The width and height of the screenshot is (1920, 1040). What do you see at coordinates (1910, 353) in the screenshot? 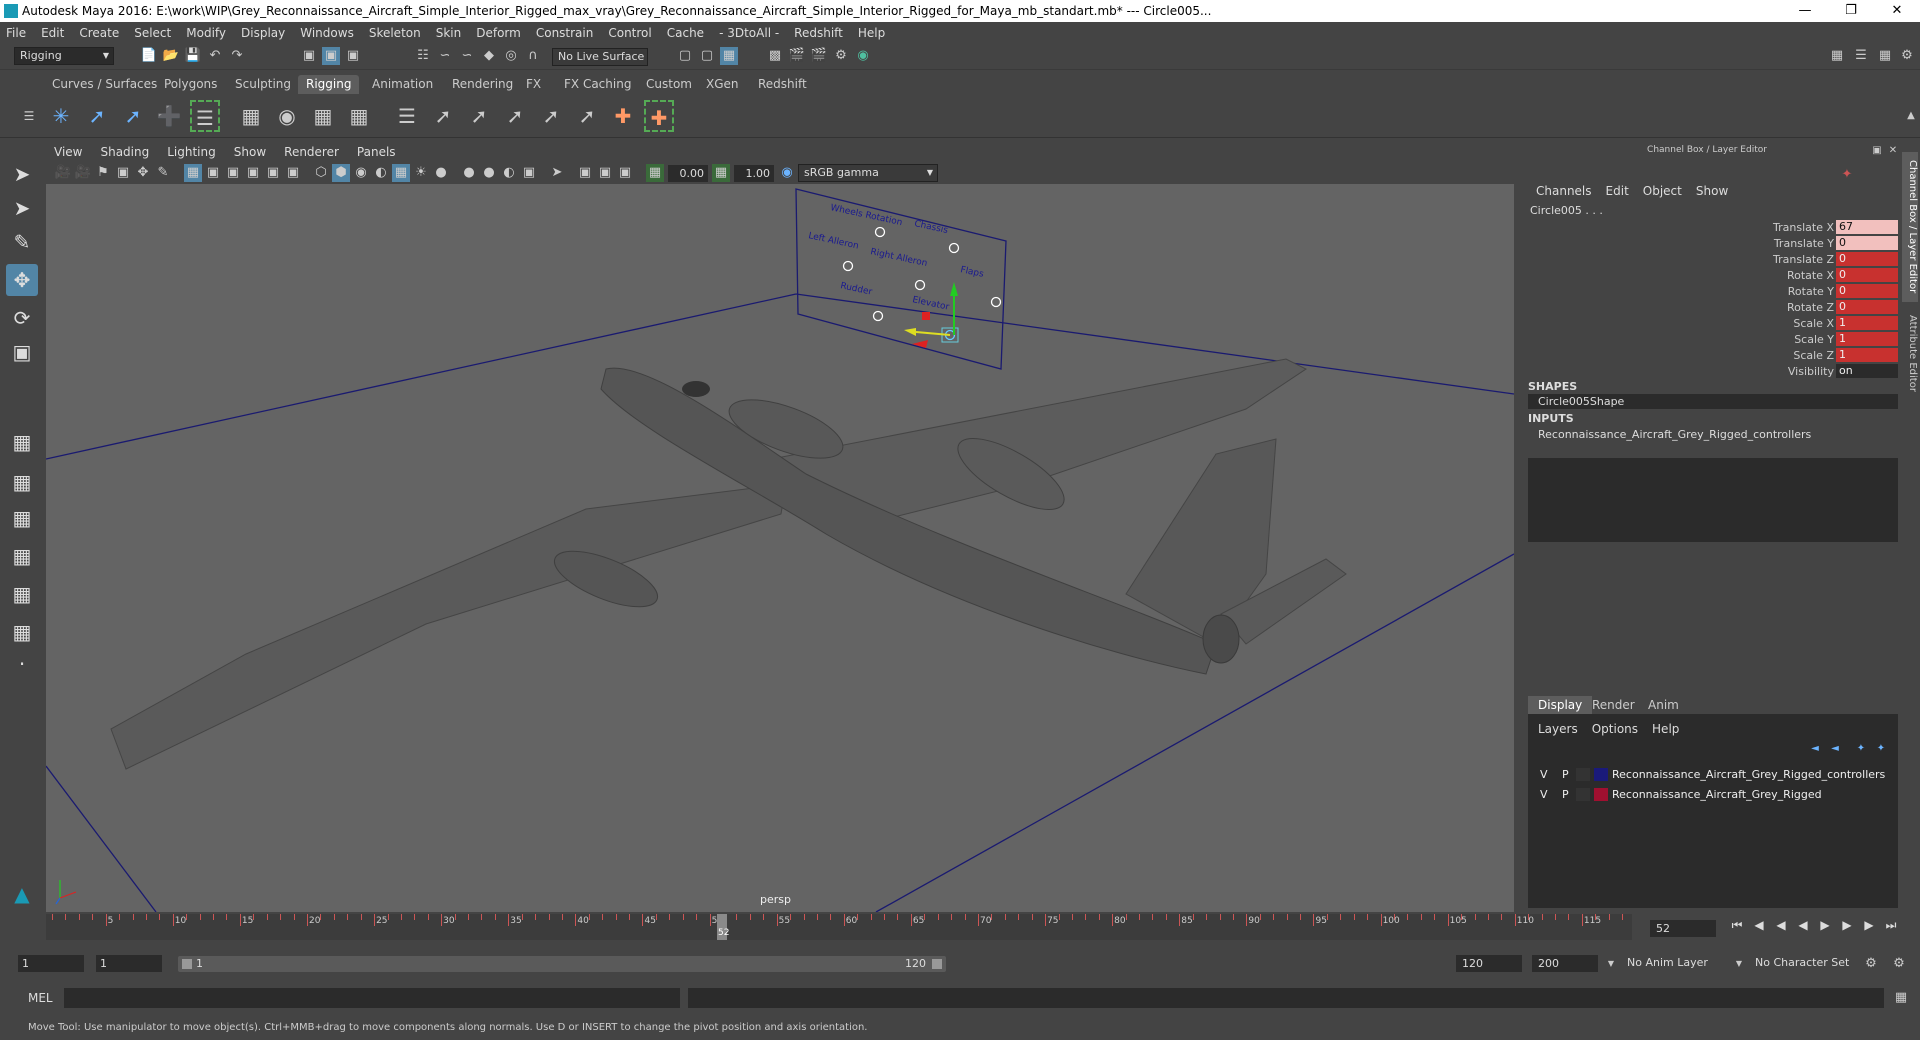
I see `tab-attribute-editor-vertical: Attribute Editor` at bounding box center [1910, 353].